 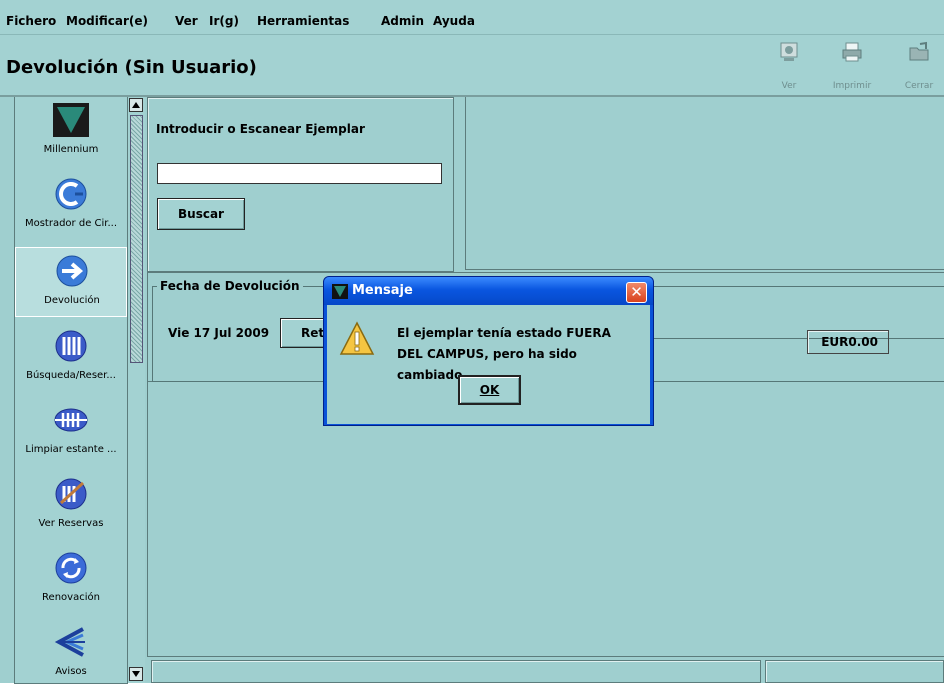 What do you see at coordinates (789, 86) in the screenshot?
I see `ver-label: Ver` at bounding box center [789, 86].